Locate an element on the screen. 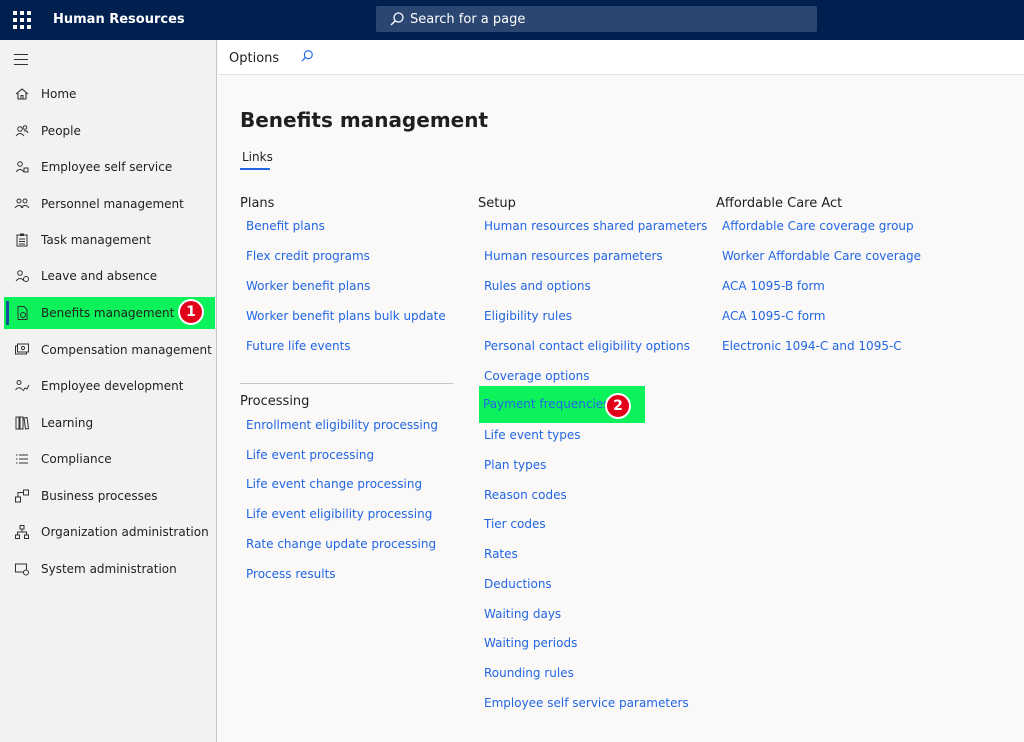 This screenshot has width=1024, height=742. link-worker-benefit-plans-bulk-update: Worker benefit plans bulk update is located at coordinates (346, 316).